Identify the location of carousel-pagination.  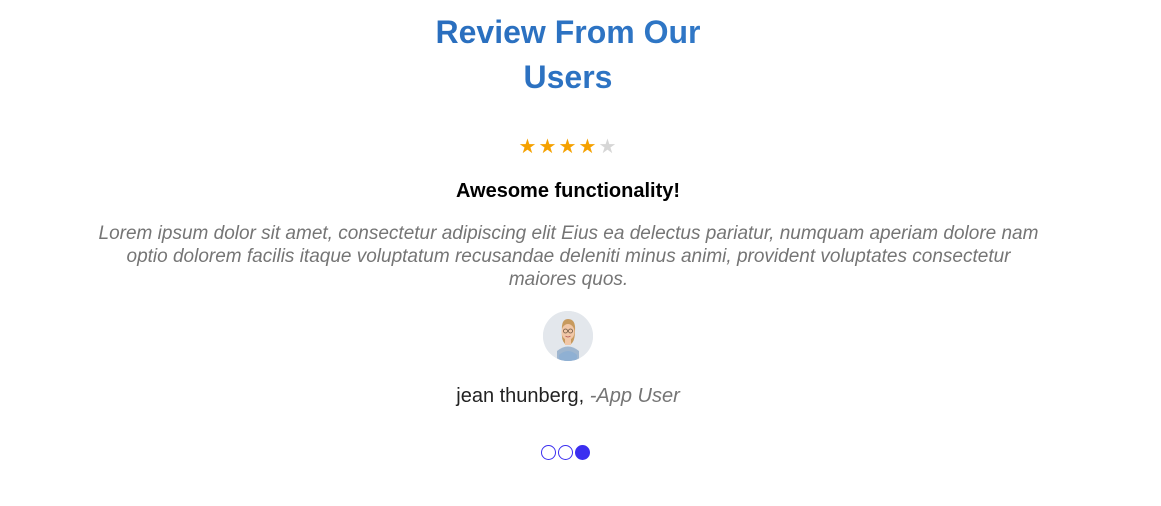
(565, 453).